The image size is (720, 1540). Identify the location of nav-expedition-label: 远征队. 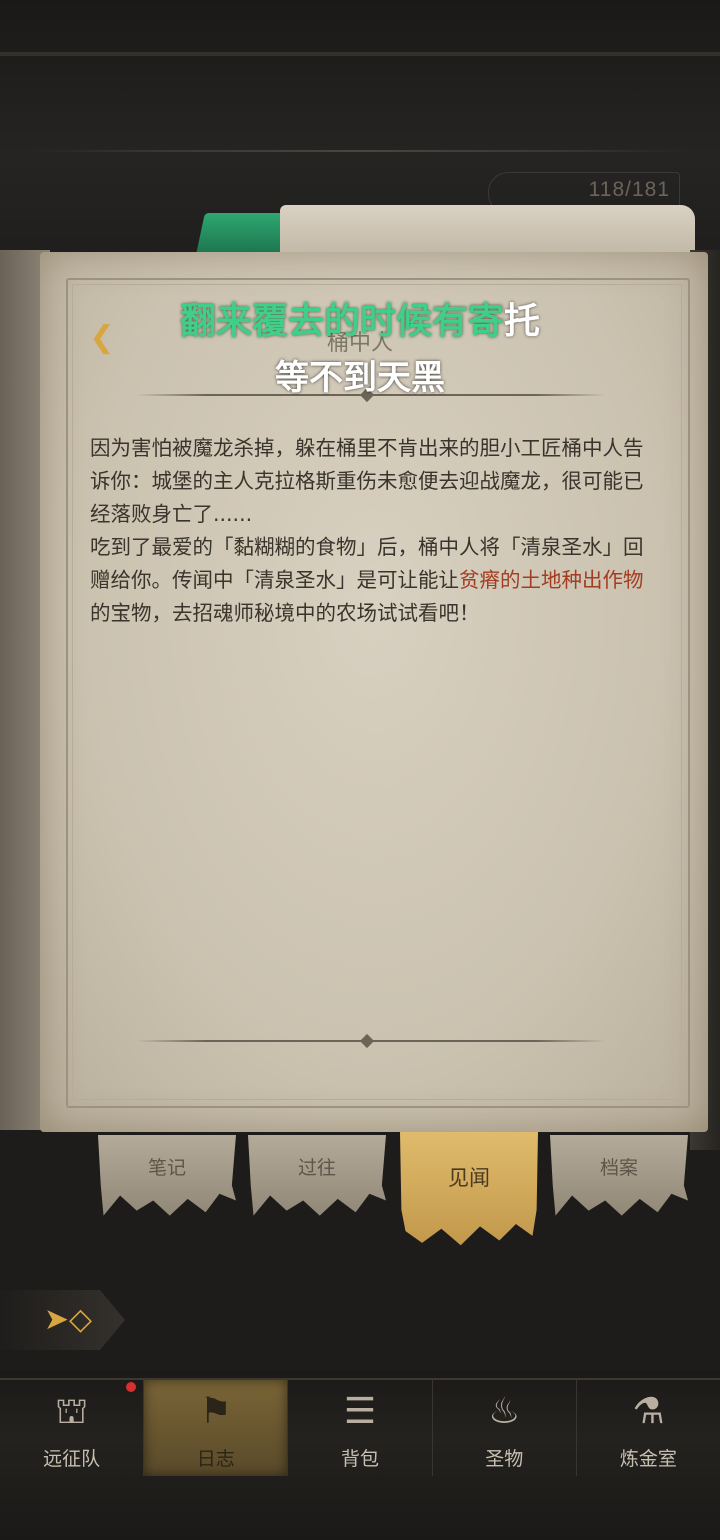
(72, 1459).